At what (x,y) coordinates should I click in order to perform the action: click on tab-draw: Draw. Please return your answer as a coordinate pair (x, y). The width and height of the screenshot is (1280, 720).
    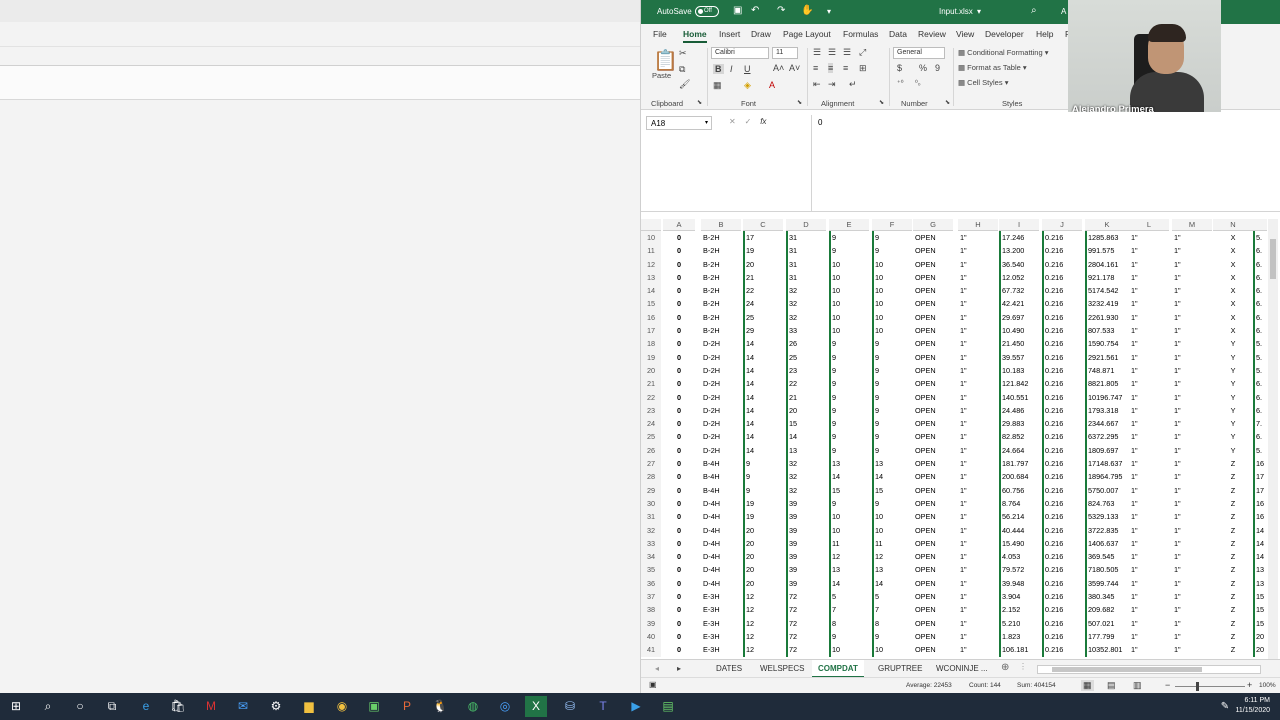
    Looking at the image, I should click on (761, 34).